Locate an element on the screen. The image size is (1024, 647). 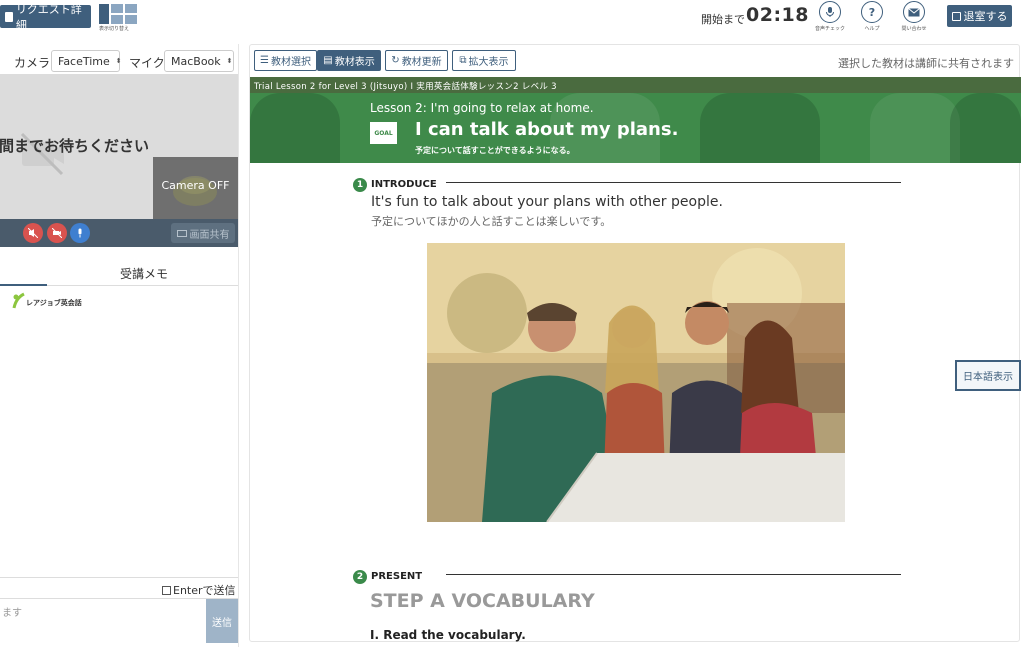
mic-check-caption: 音声チェック is located at coordinates (829, 29).